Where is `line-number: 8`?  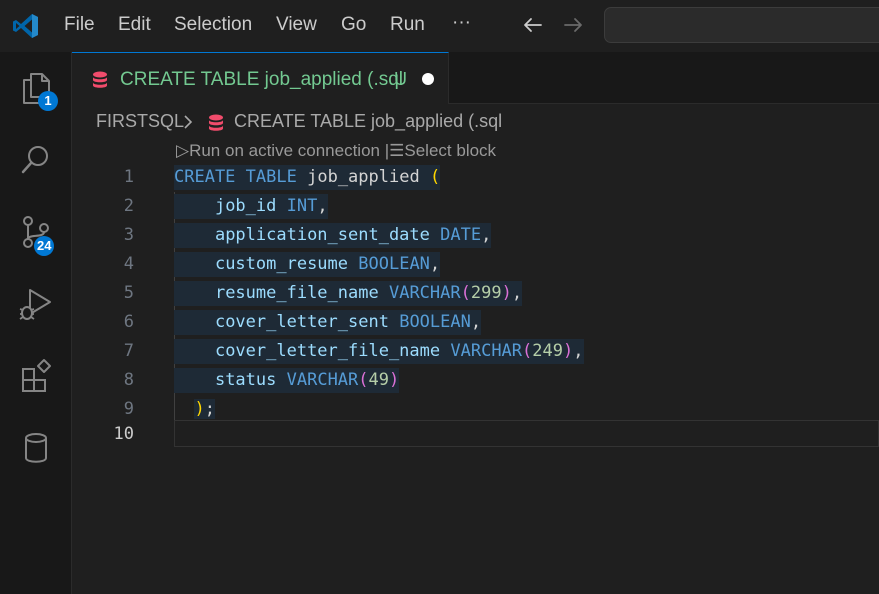 line-number: 8 is located at coordinates (128, 380).